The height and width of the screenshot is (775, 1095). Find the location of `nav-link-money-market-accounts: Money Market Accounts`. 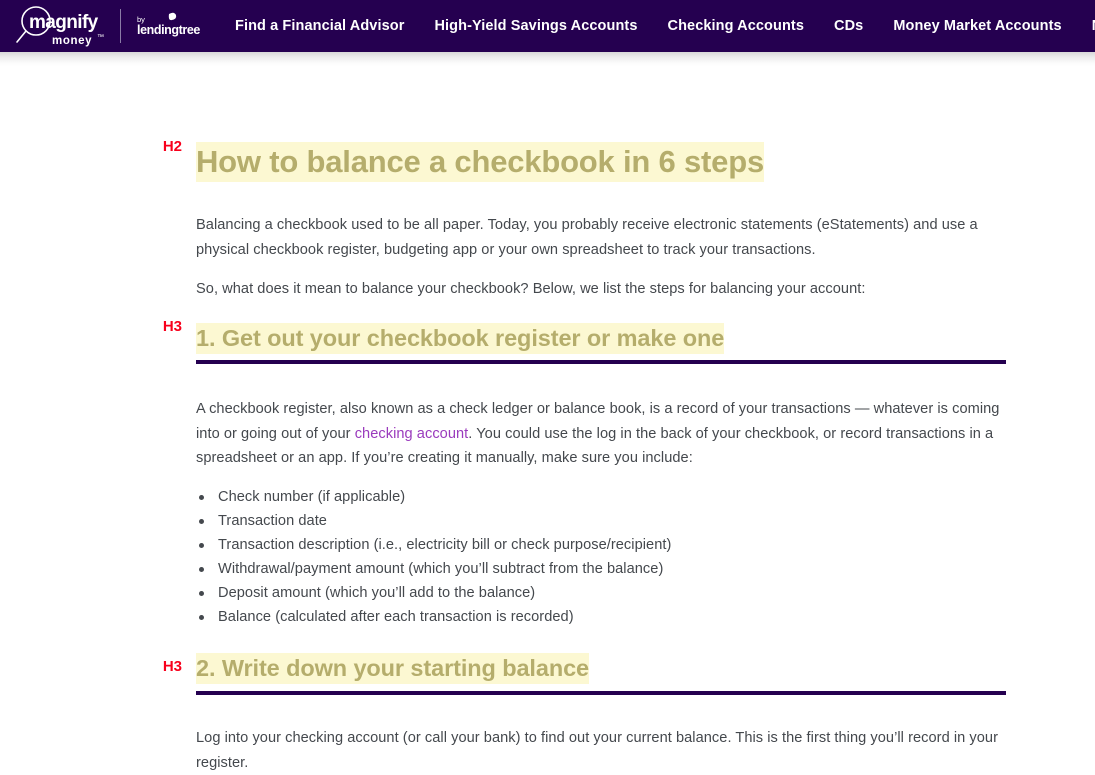

nav-link-money-market-accounts: Money Market Accounts is located at coordinates (977, 26).